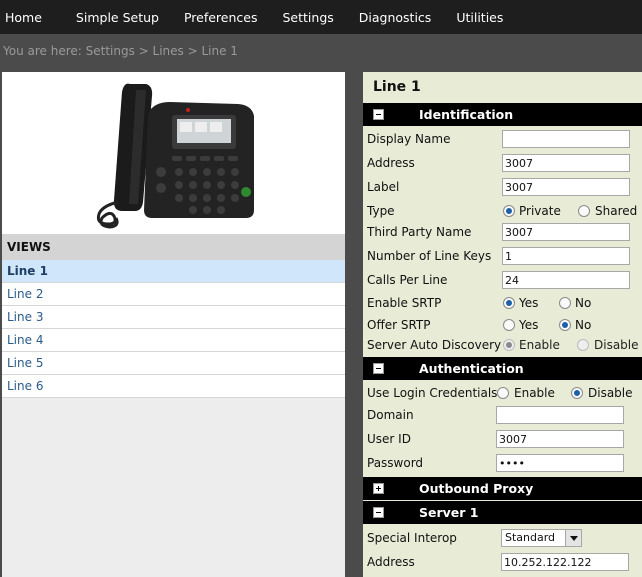 This screenshot has height=577, width=642. Describe the element at coordinates (583, 303) in the screenshot. I see `enable-srtp-no-label: No` at that location.